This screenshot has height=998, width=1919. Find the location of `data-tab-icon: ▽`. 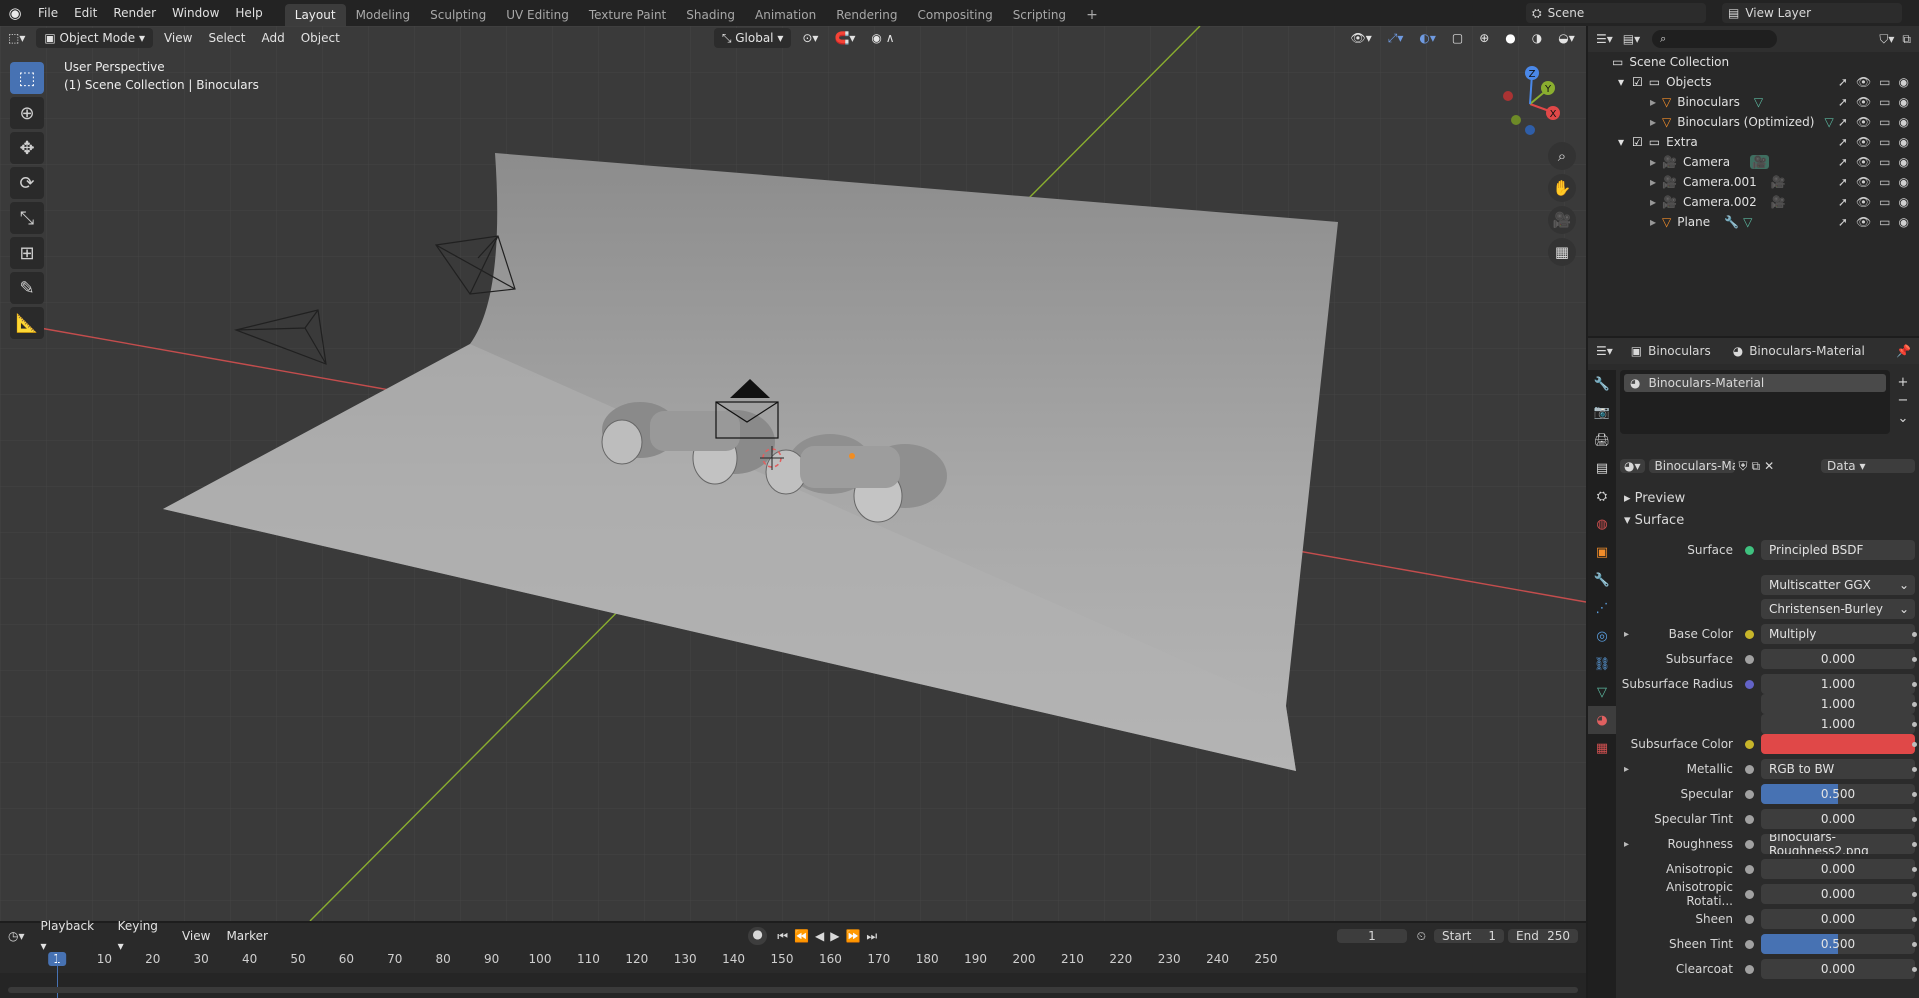

data-tab-icon: ▽ is located at coordinates (1602, 692).